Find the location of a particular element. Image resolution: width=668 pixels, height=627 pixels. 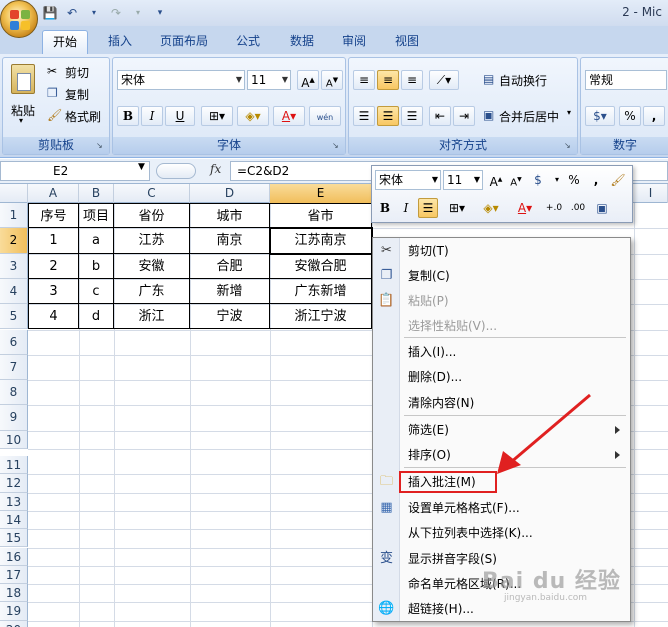

table-cell: 4 is located at coordinates (53, 317).